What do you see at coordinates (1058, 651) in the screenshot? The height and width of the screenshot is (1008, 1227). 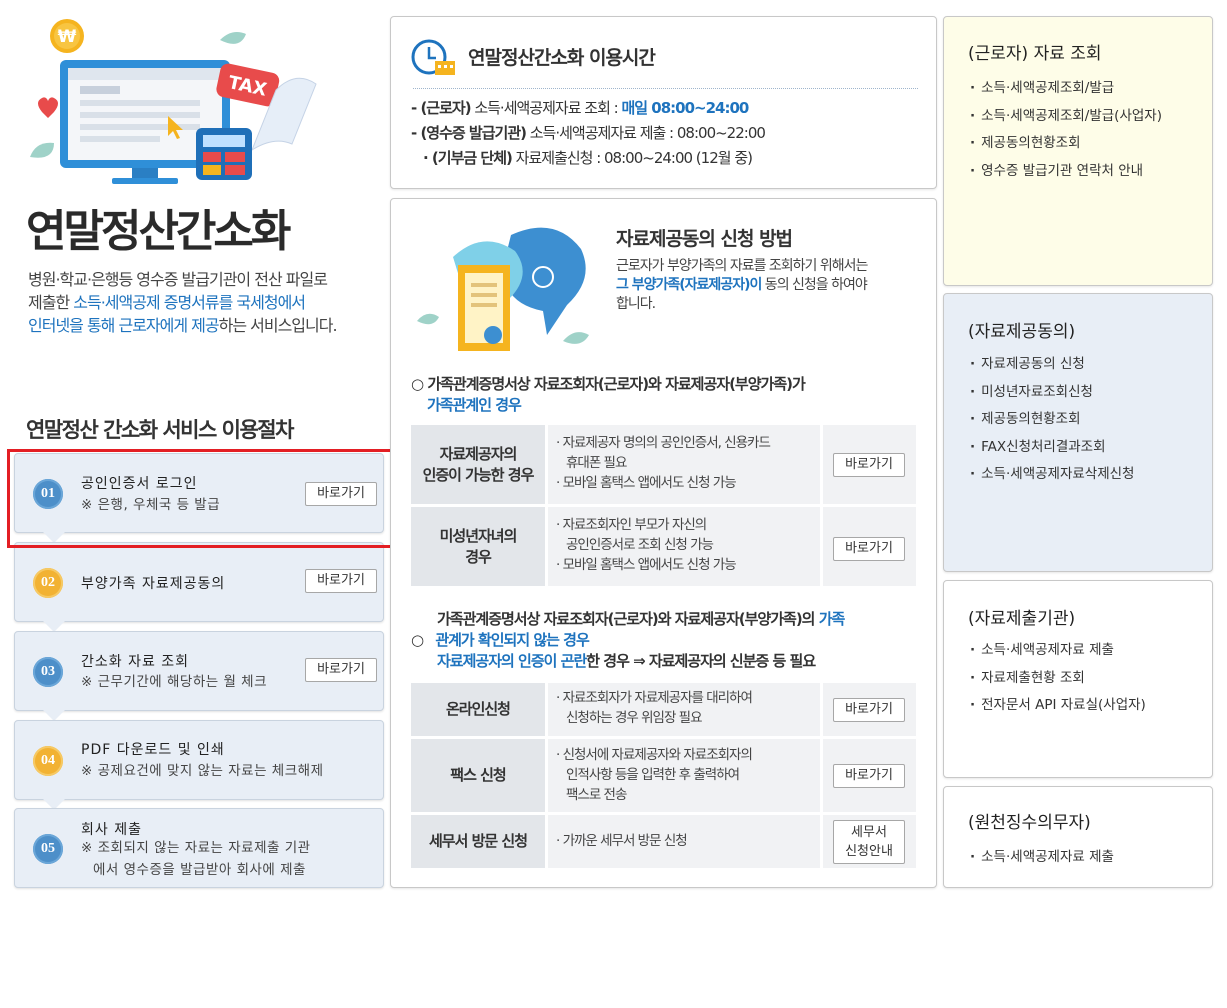 I see `link-submit-deduction-data: 소득·세액공제자료 제출` at bounding box center [1058, 651].